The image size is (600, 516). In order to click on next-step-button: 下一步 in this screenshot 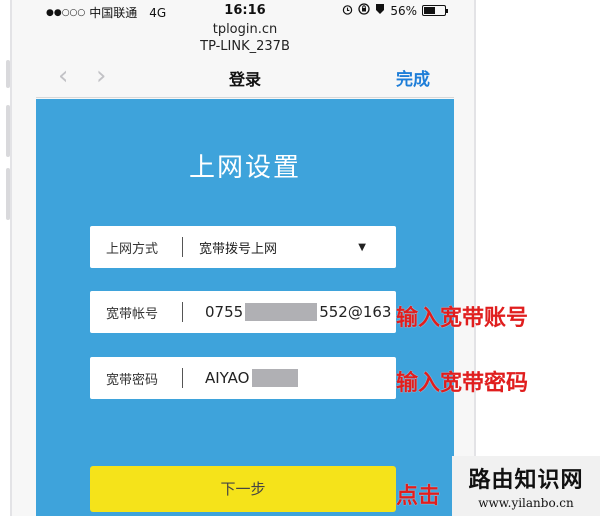, I will do `click(243, 489)`.